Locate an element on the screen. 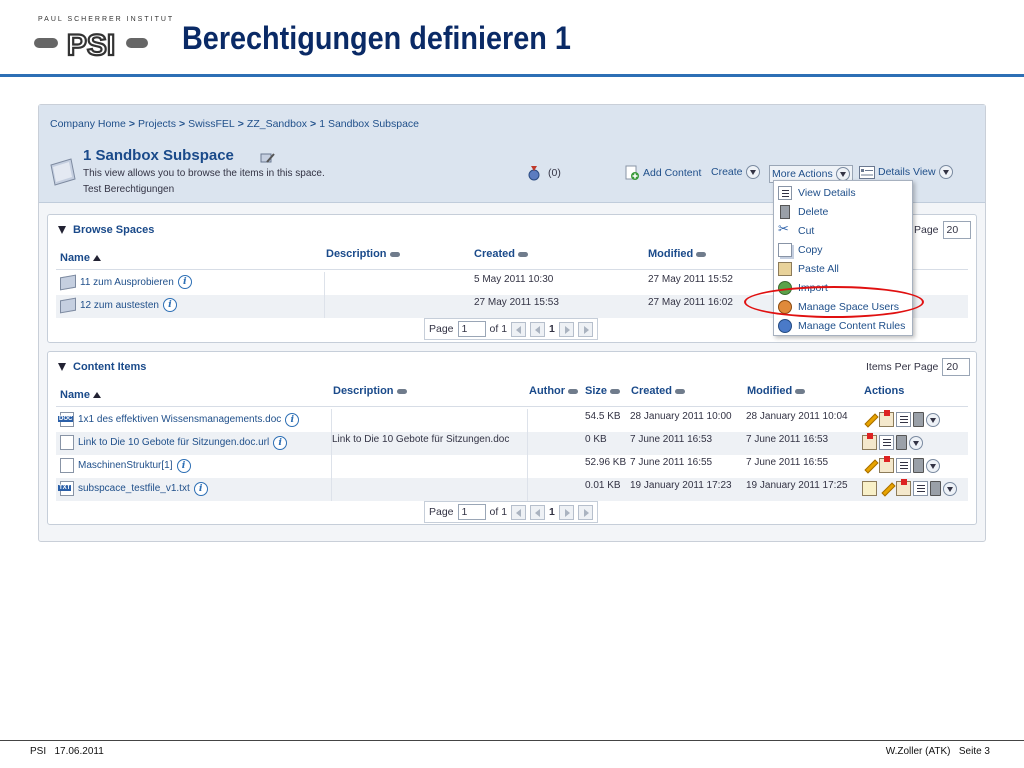 The width and height of the screenshot is (1024, 768). space-name: 11 zum Ausprobieren is located at coordinates (127, 282).